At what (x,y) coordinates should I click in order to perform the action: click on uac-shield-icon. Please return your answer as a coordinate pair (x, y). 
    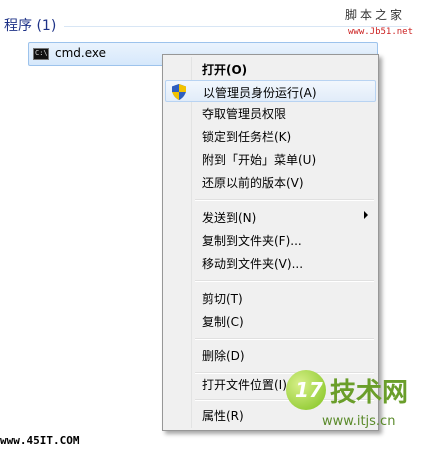
    Looking at the image, I should click on (179, 92).